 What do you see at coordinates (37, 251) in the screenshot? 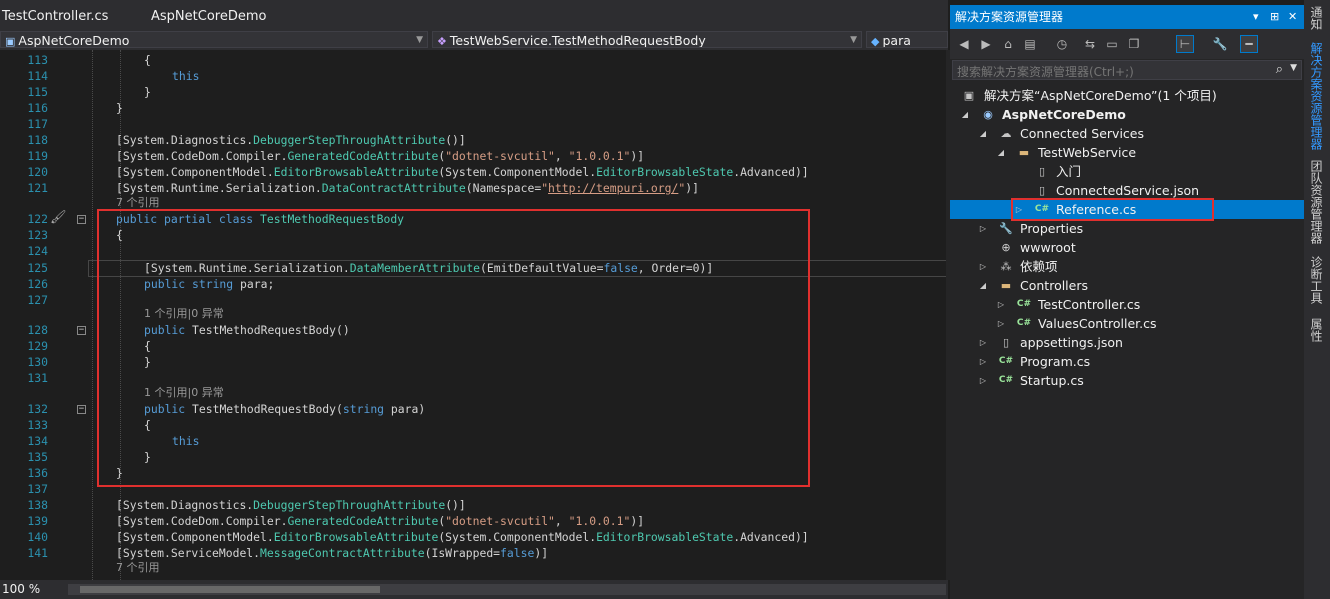
I see `code-line: 124` at bounding box center [37, 251].